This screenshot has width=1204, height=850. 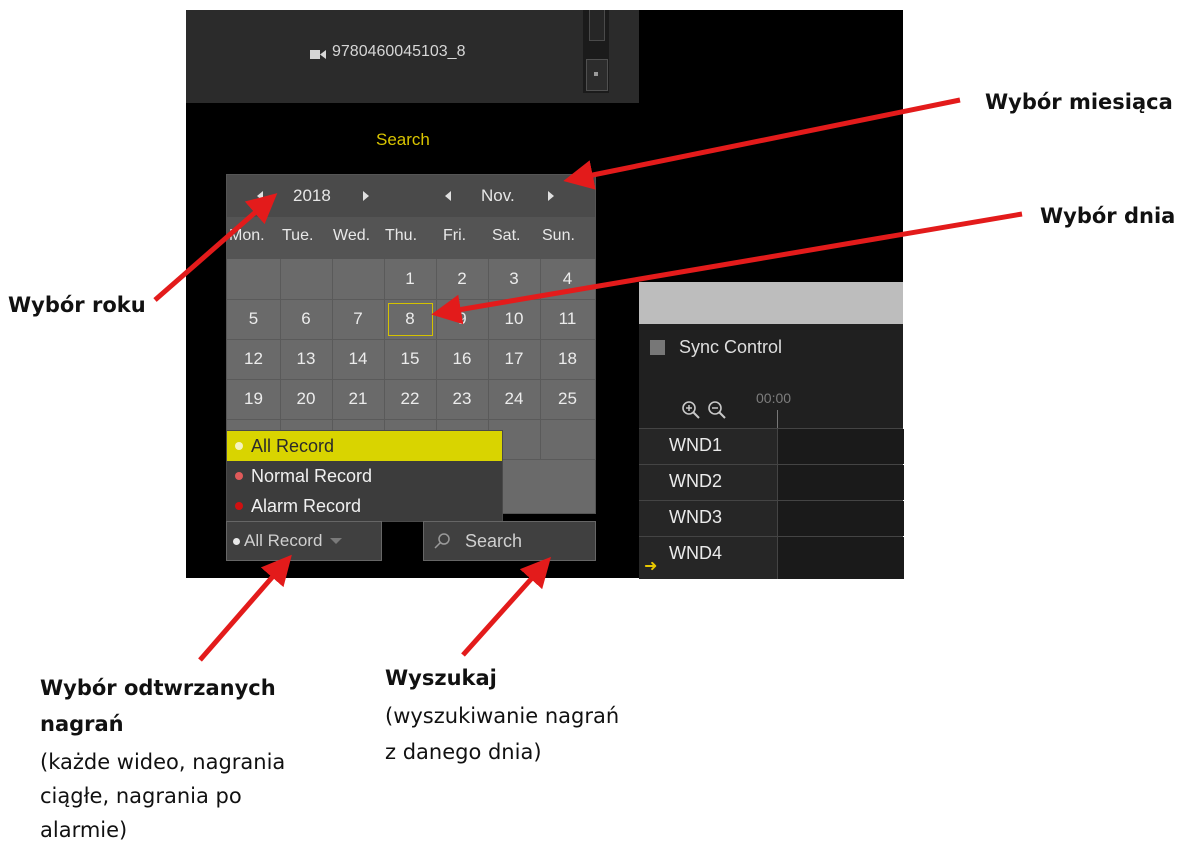 What do you see at coordinates (727, 268) in the screenshot?
I see `arrow-to-day` at bounding box center [727, 268].